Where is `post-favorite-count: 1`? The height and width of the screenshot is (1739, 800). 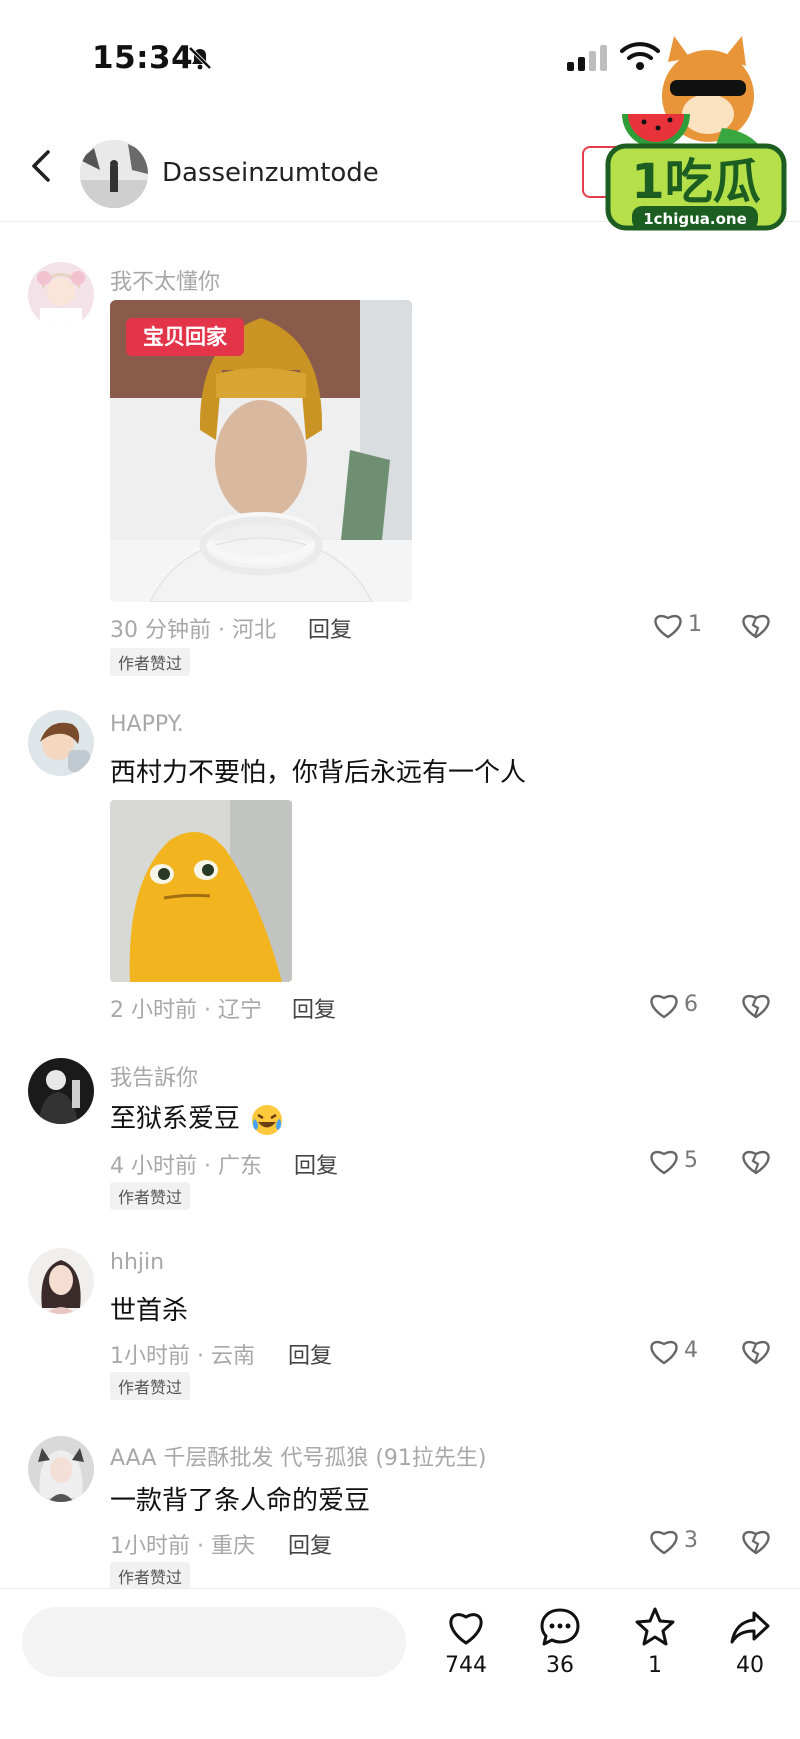 post-favorite-count: 1 is located at coordinates (655, 1665).